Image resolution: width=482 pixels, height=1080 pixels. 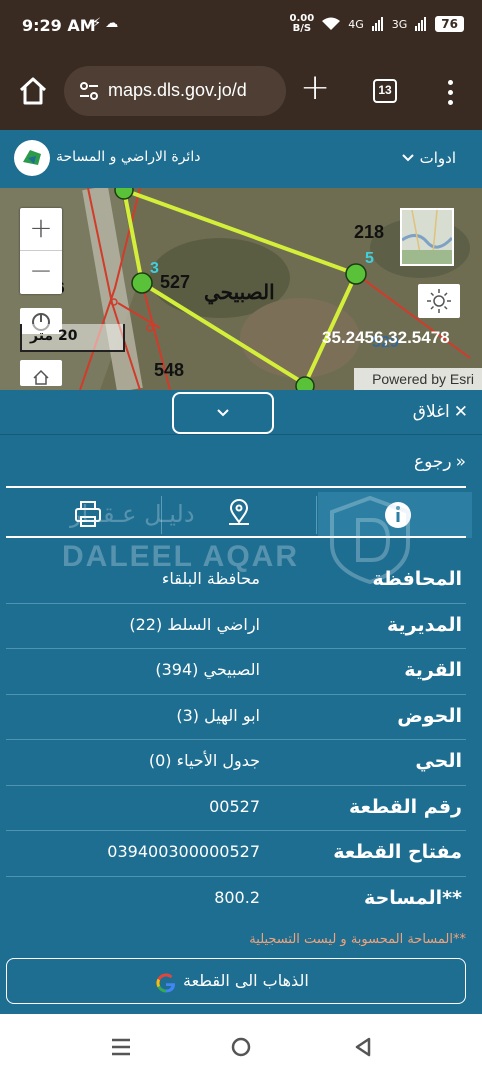 I want to click on close-label: اغلاق, so click(x=431, y=412).